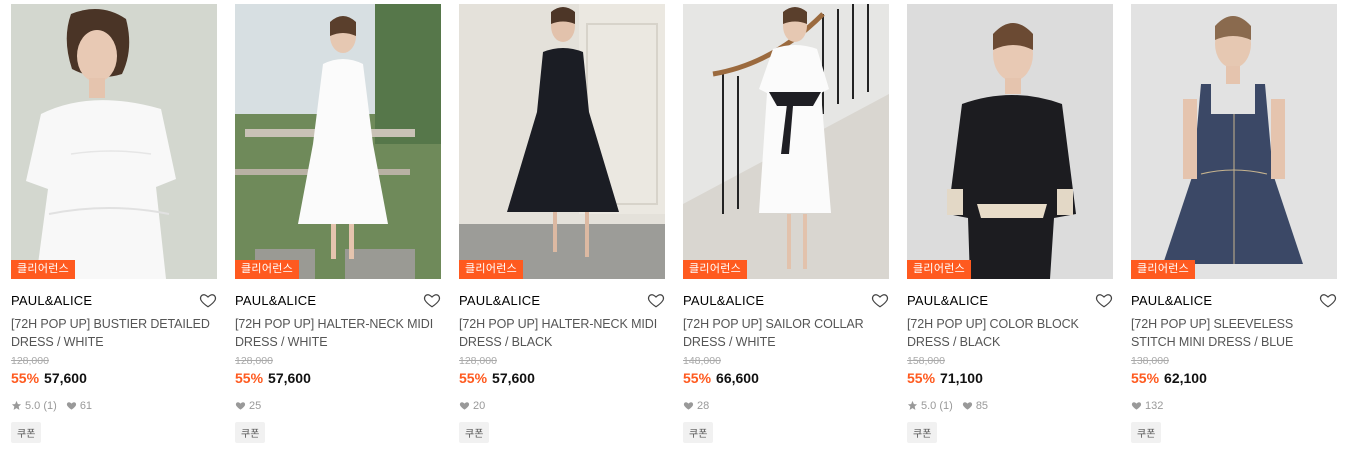 The height and width of the screenshot is (455, 1352). Describe the element at coordinates (479, 405) in the screenshot. I see `likes-count: 20` at that location.